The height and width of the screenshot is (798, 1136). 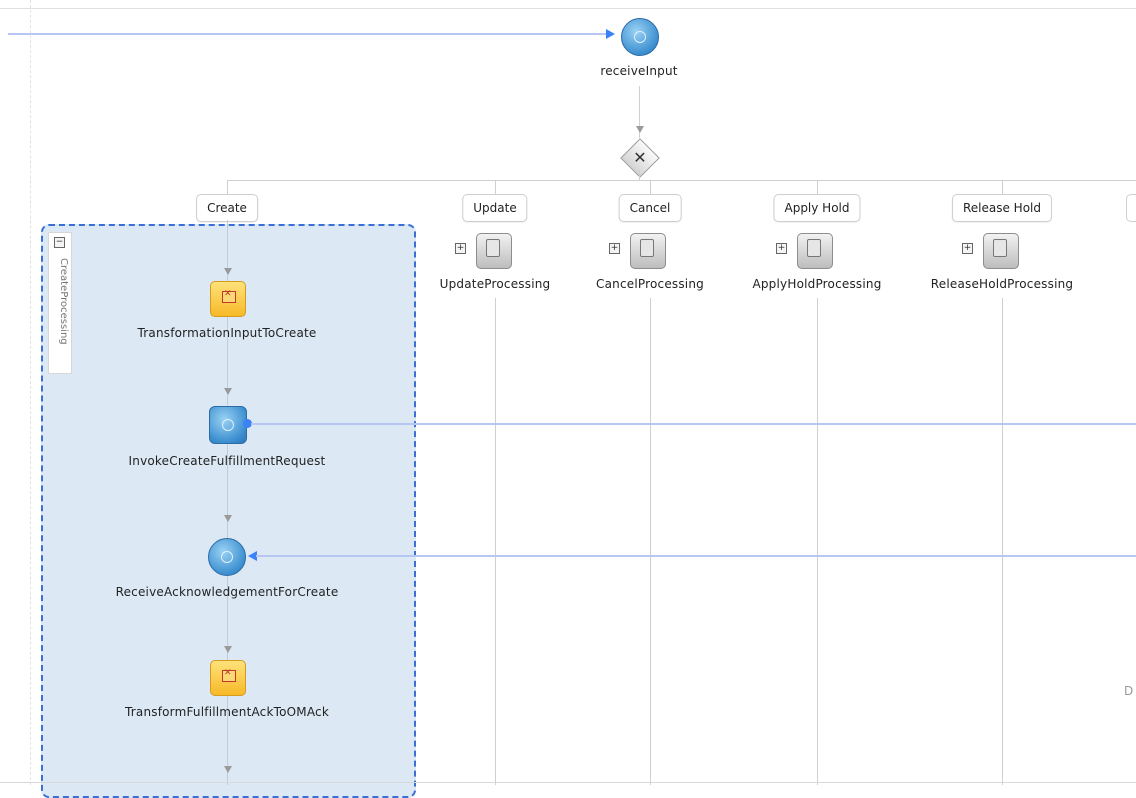 I want to click on partner-link-line-invoke, so click(x=693, y=424).